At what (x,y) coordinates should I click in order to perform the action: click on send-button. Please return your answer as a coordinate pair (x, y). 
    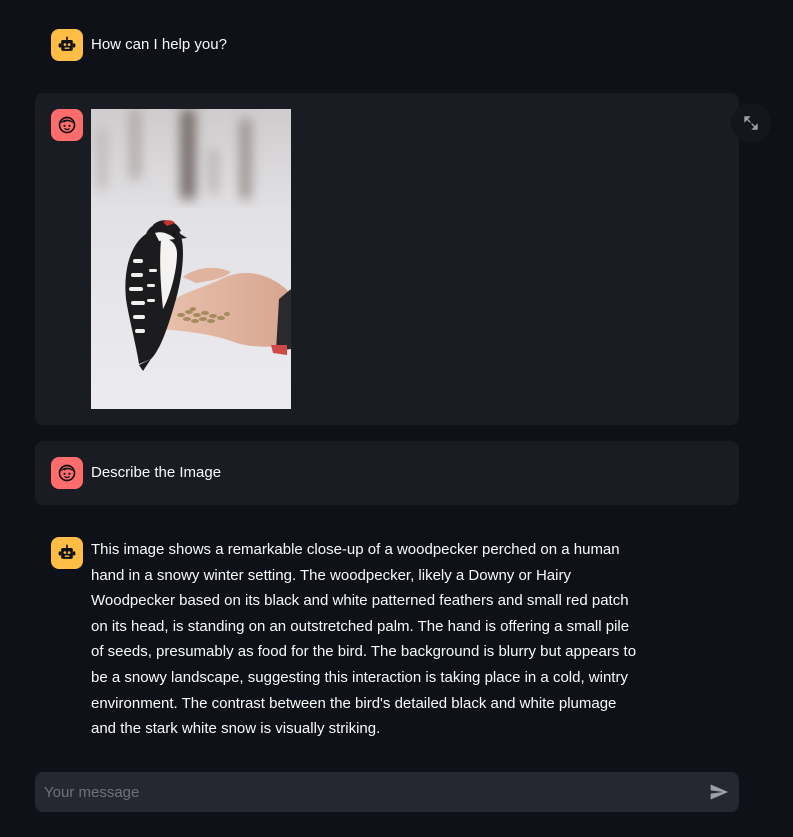
    Looking at the image, I should click on (719, 792).